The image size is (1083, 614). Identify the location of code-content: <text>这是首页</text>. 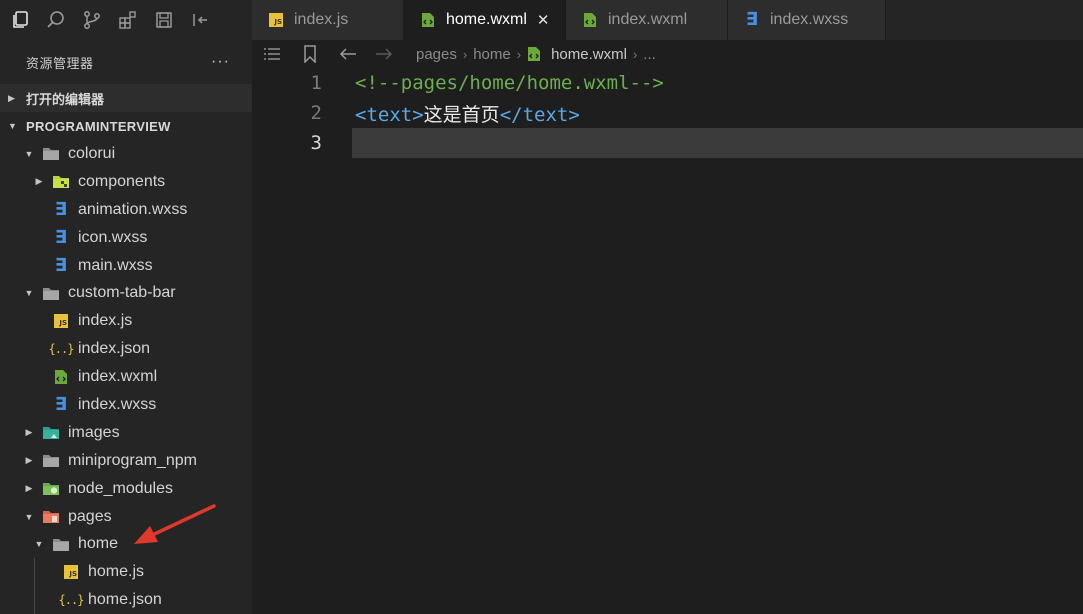
(467, 113).